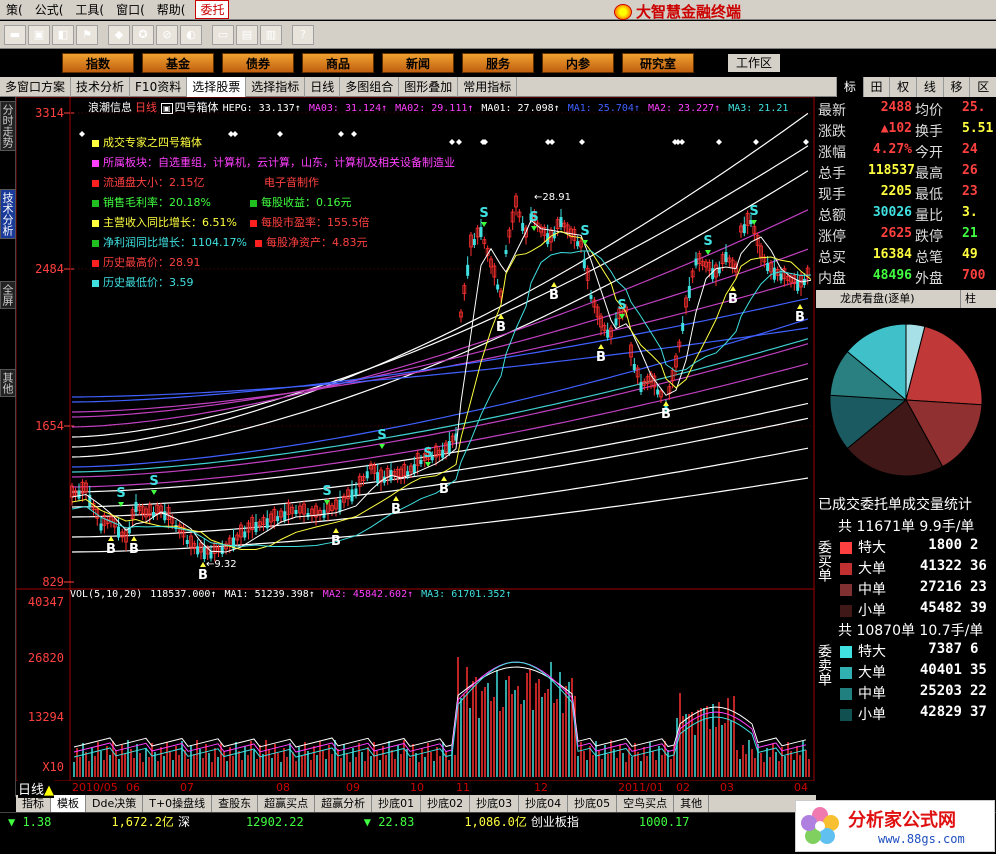 This screenshot has width=996, height=854. What do you see at coordinates (956, 87) in the screenshot?
I see `right-tab: 移` at bounding box center [956, 87].